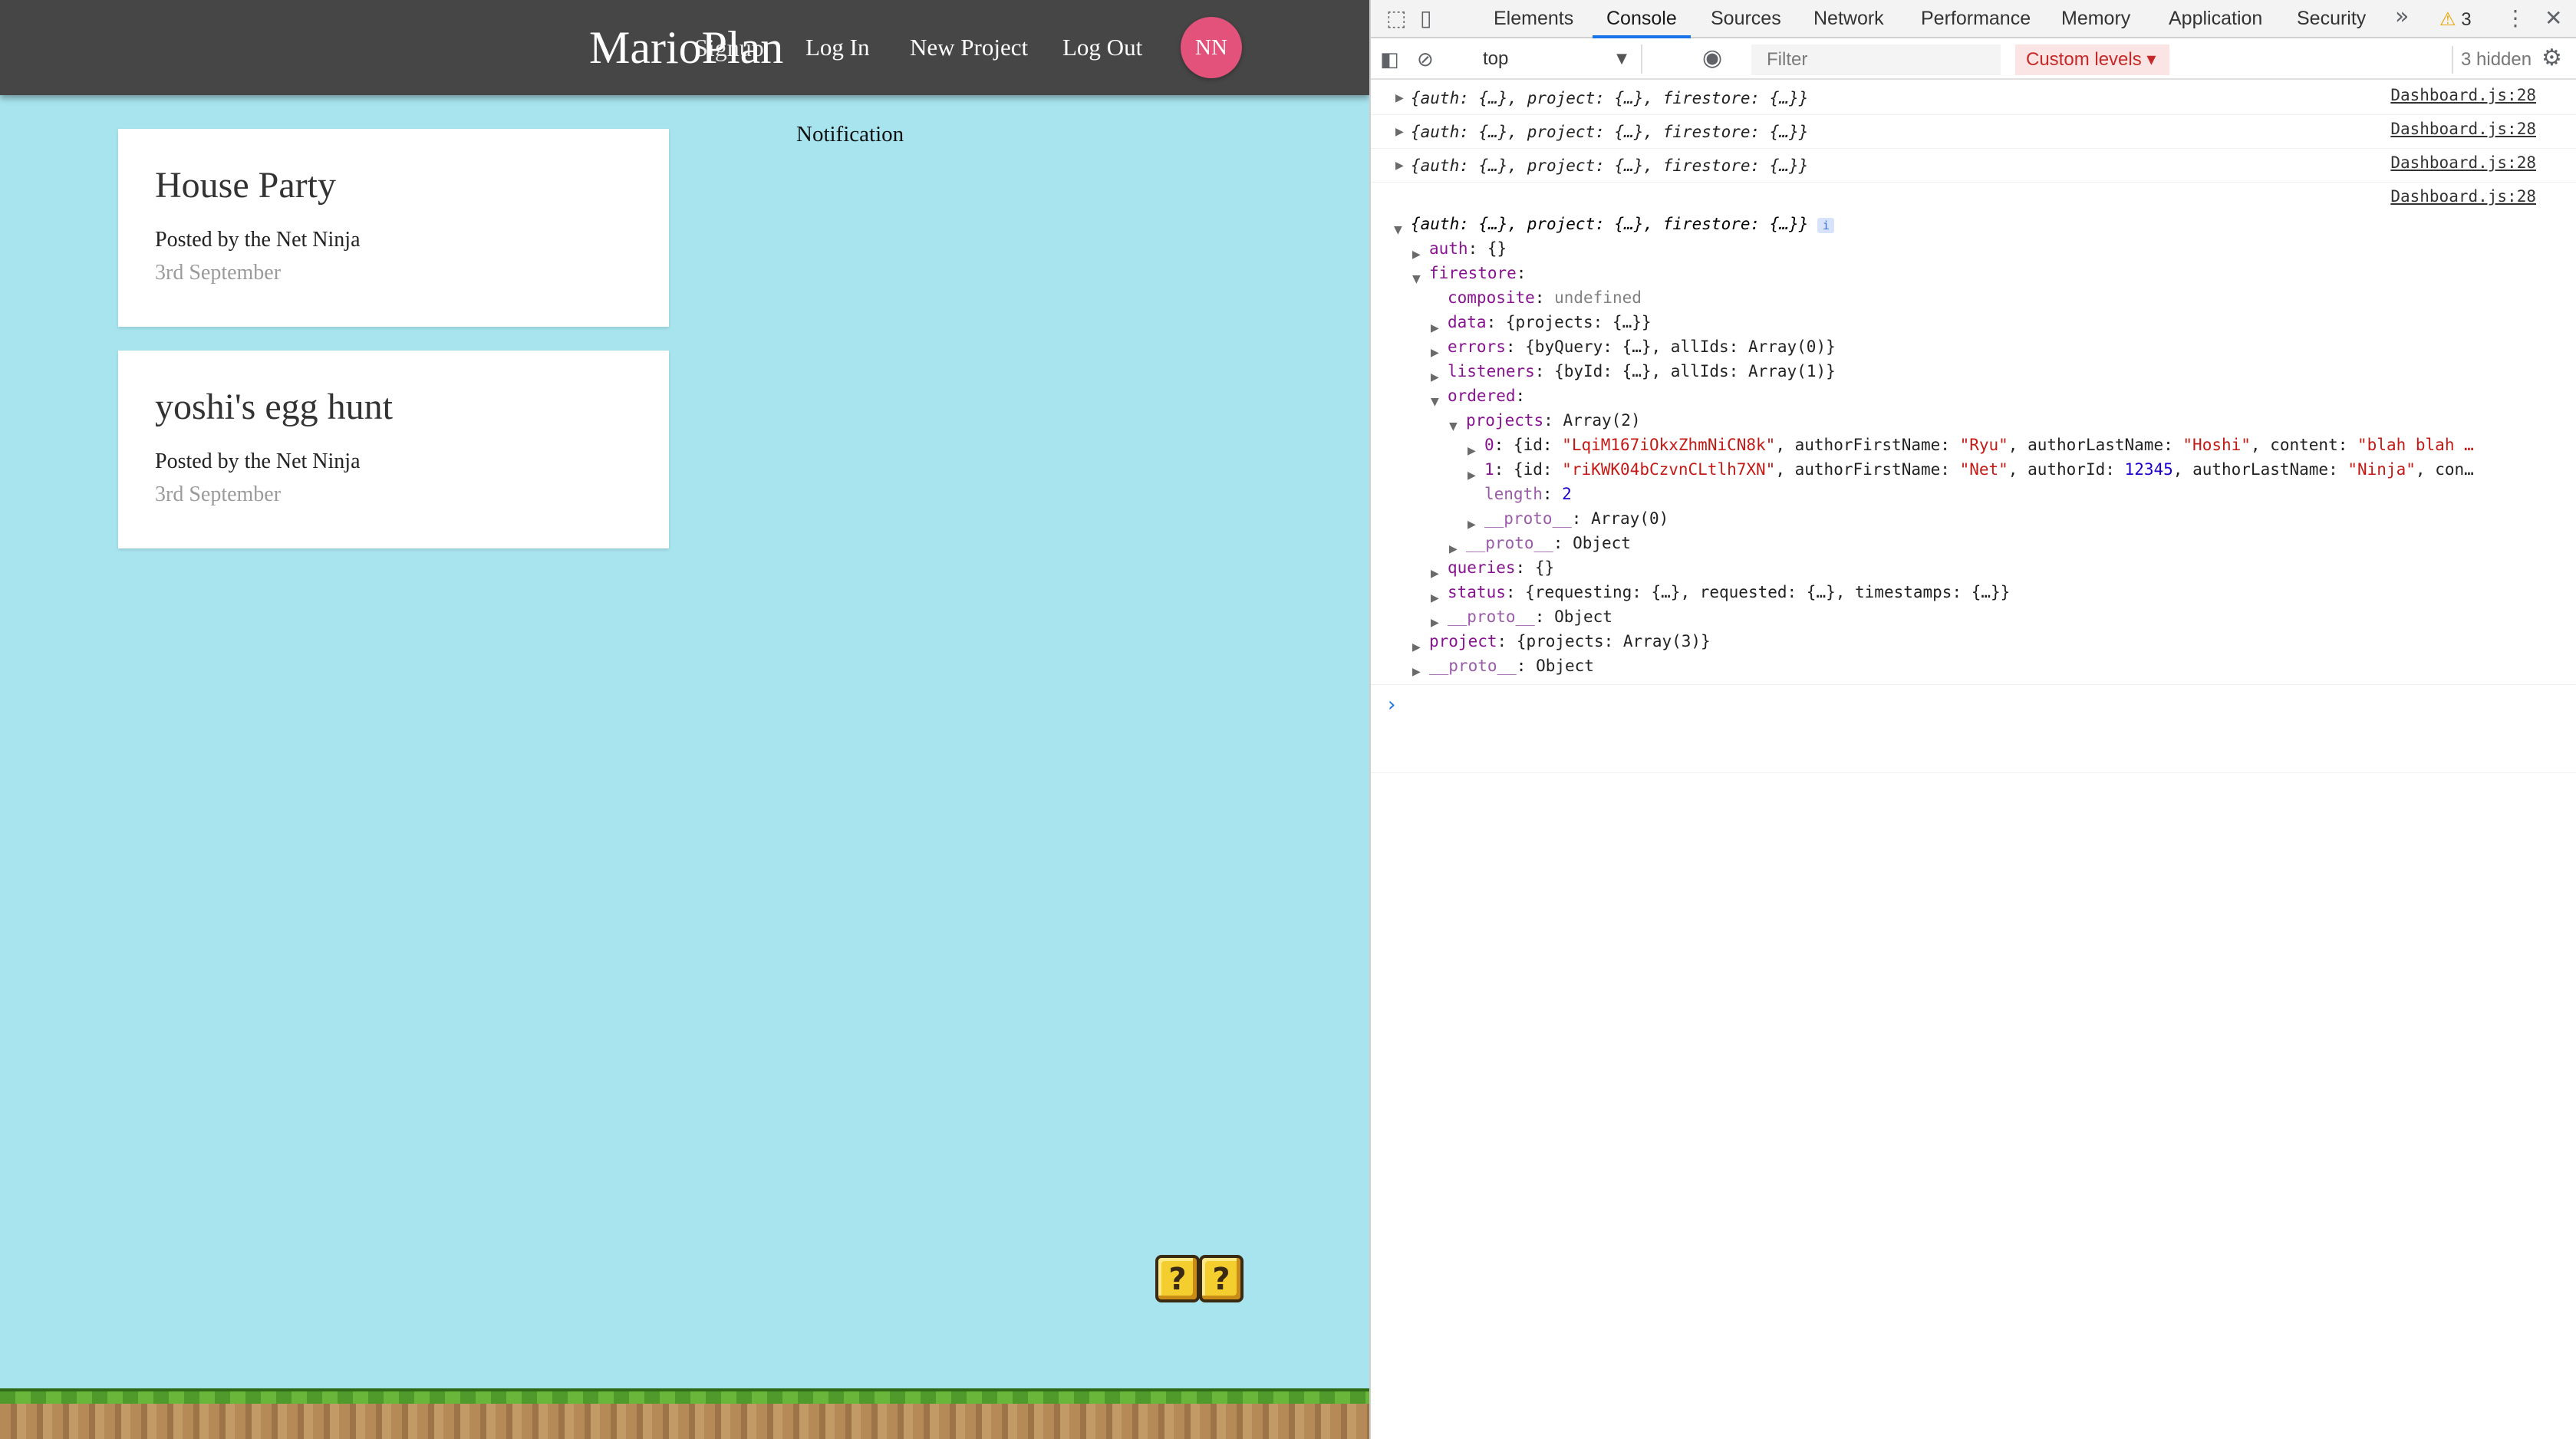 The height and width of the screenshot is (1439, 2576). Describe the element at coordinates (2553, 18) in the screenshot. I see `close-icon: ✕` at that location.